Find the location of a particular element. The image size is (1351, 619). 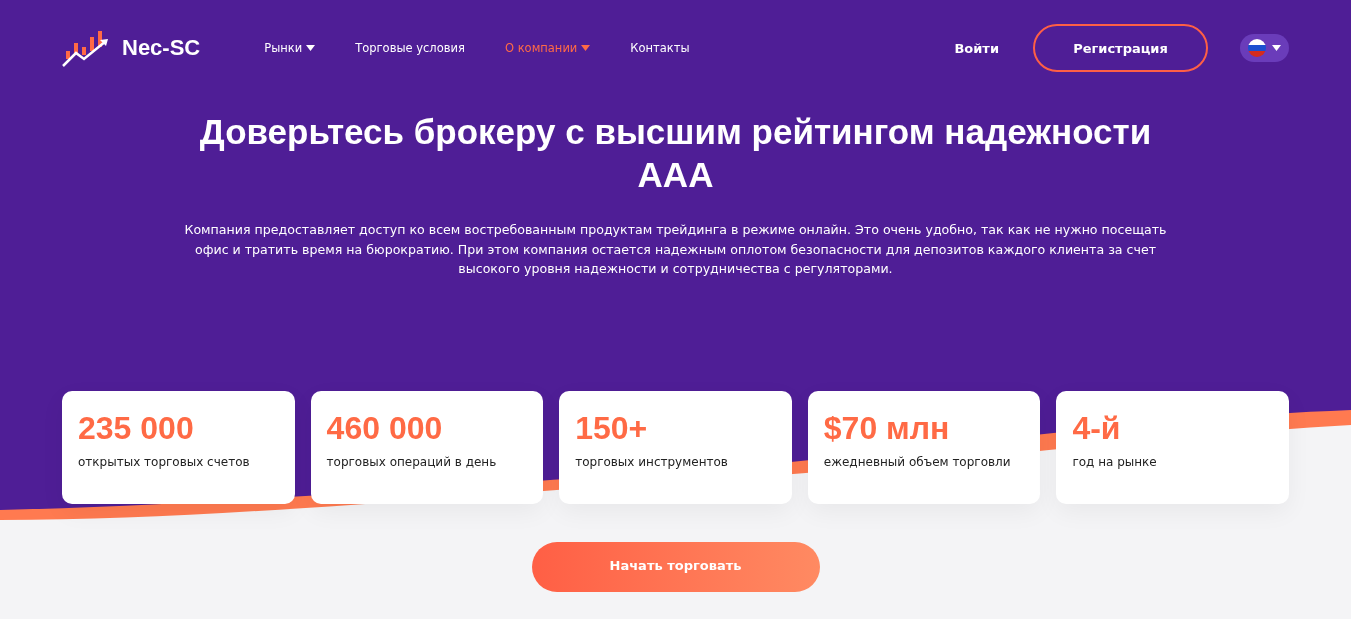

language-selector is located at coordinates (1264, 48).